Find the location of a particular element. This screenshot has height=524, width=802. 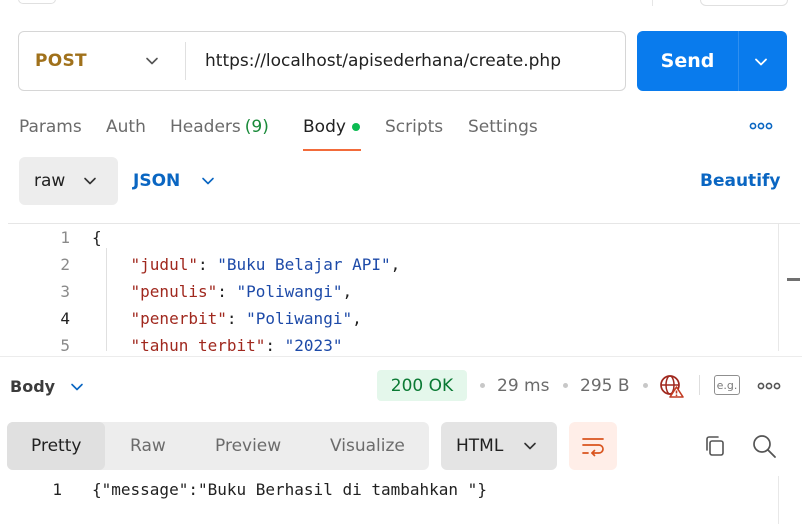

code-line: { is located at coordinates (97, 237).